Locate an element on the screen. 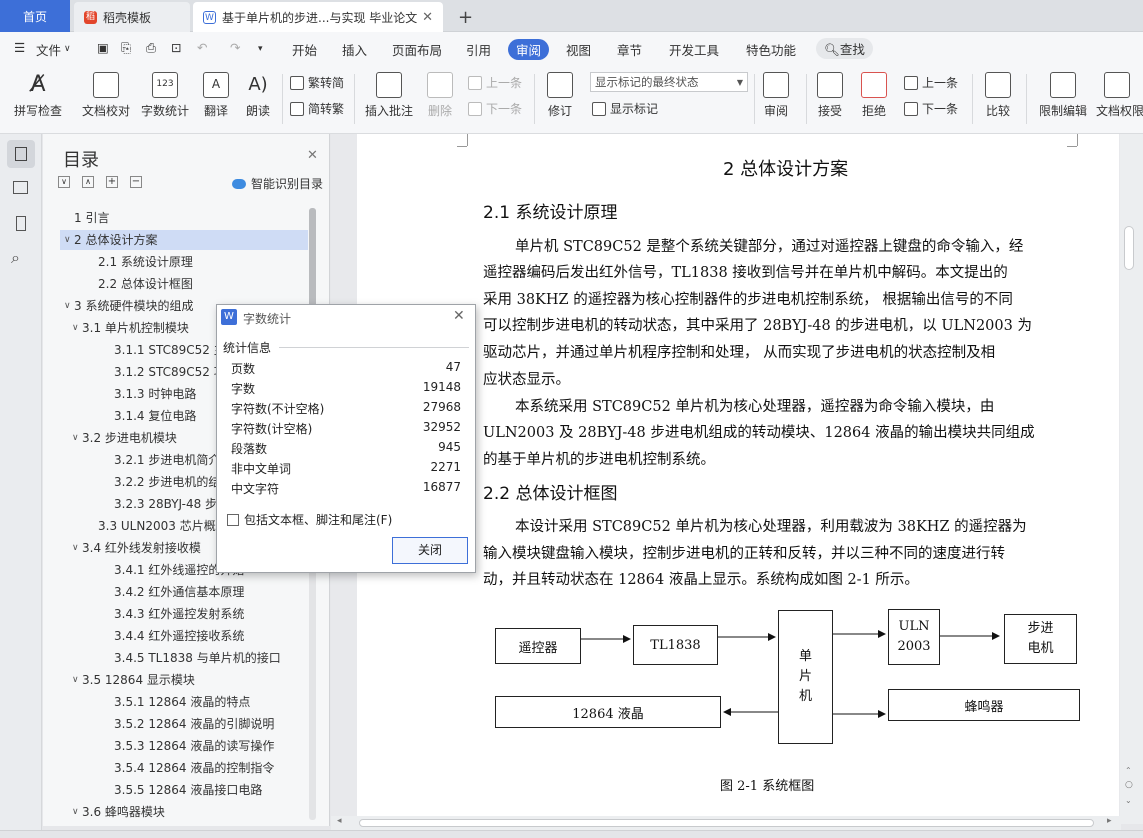 The image size is (1143, 838). translate-button: A 翻译 is located at coordinates (216, 95).